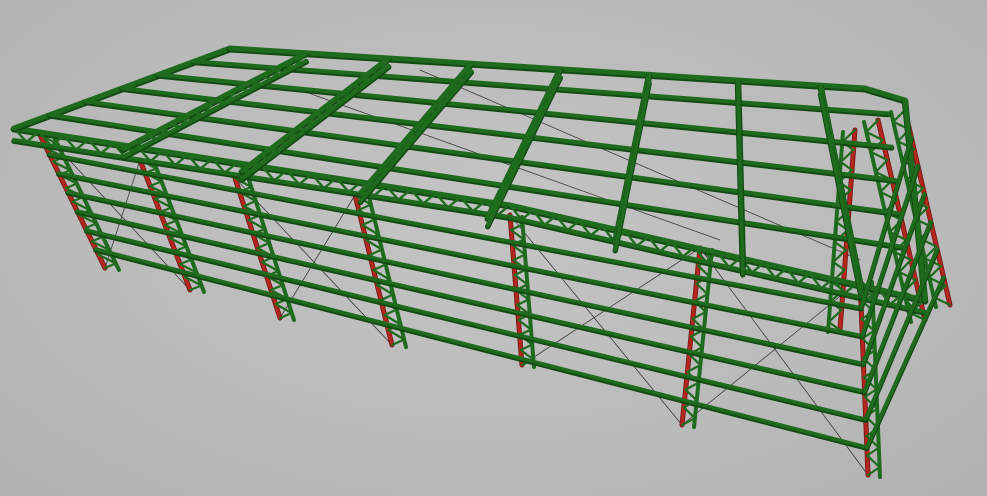 This screenshot has height=496, width=987. Describe the element at coordinates (490, 216) in the screenshot. I see `roof-rafter-4-web` at that location.